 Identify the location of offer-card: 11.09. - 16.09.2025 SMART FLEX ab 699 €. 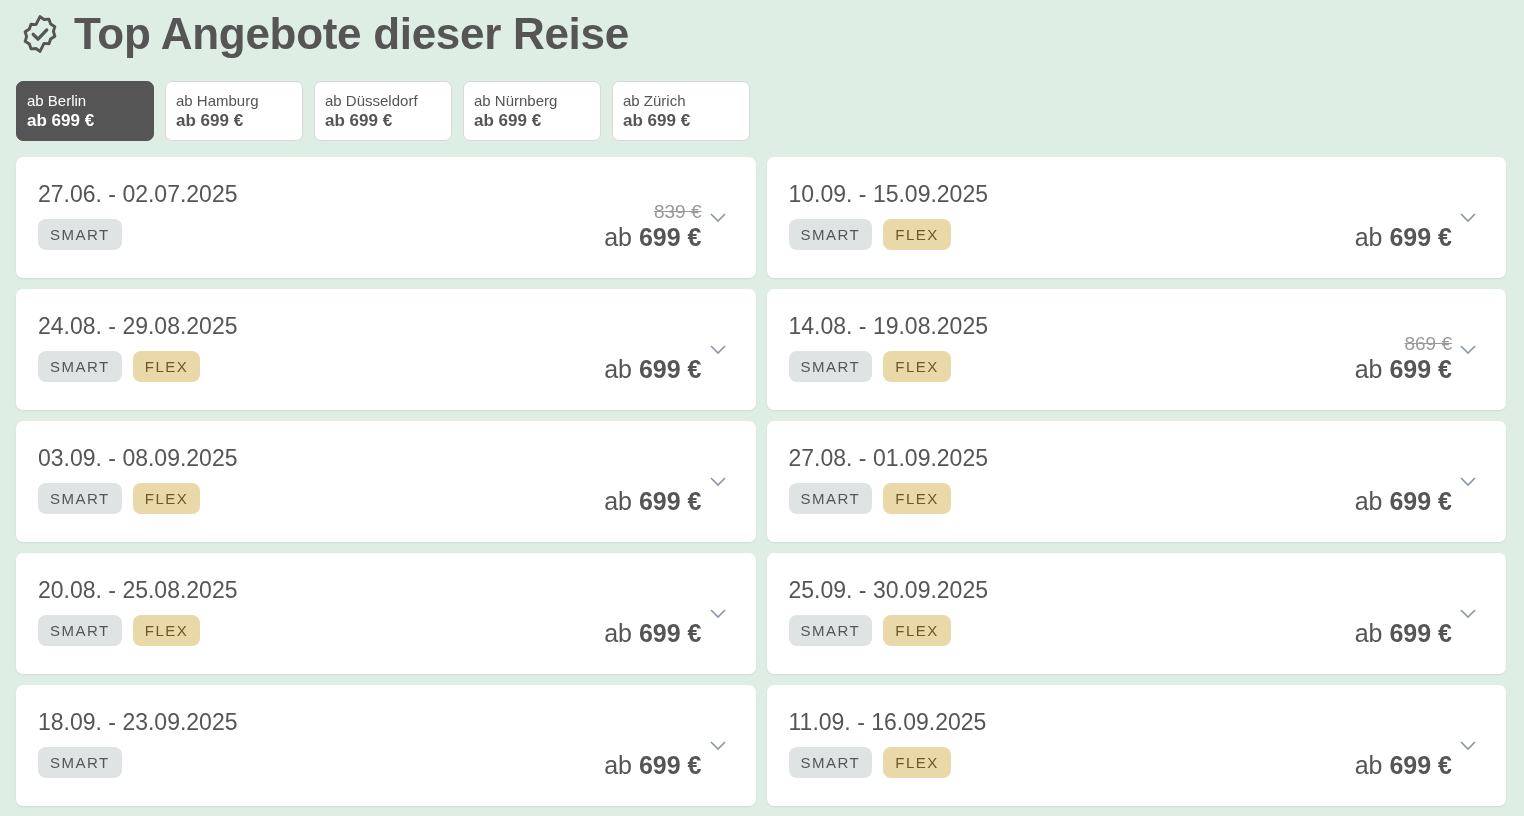
(1136, 745).